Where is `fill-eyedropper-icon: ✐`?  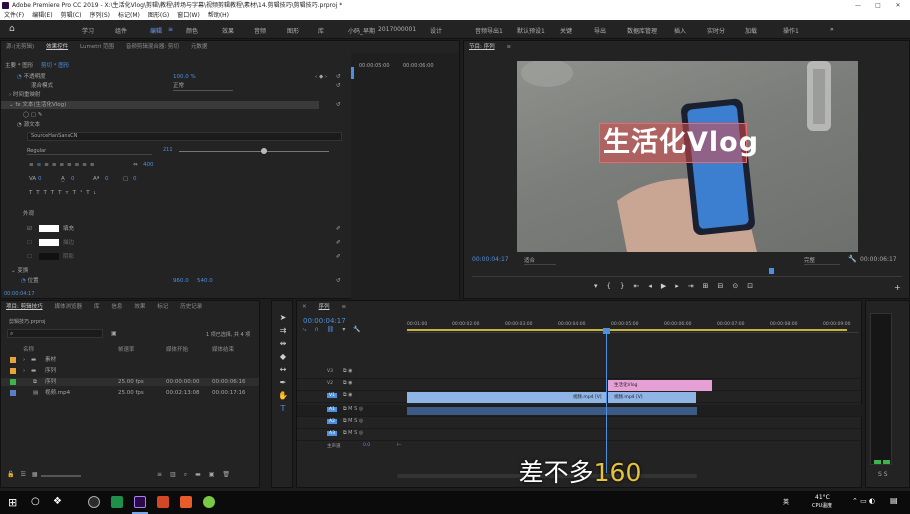
fill-eyedropper-icon: ✐ is located at coordinates (338, 229).